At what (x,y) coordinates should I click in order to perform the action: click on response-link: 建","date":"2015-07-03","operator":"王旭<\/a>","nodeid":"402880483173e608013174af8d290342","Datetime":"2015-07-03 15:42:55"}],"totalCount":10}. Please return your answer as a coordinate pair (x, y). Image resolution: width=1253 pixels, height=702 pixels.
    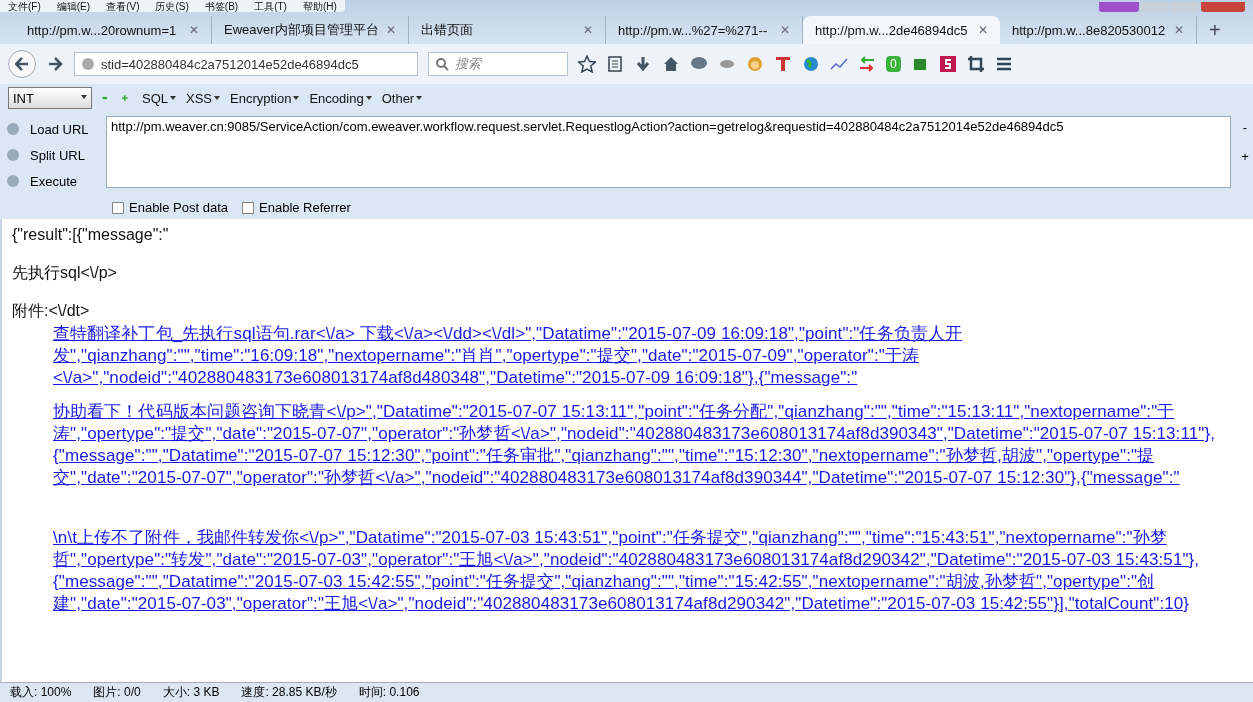
    Looking at the image, I should click on (621, 604).